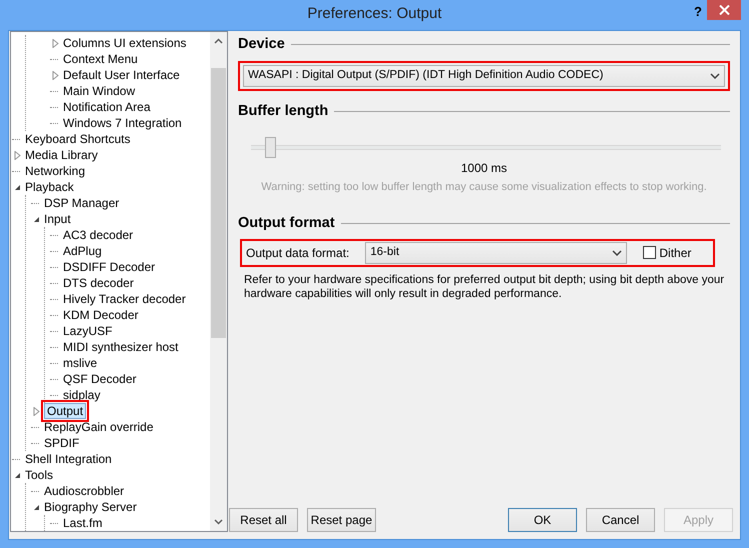 This screenshot has width=749, height=548. What do you see at coordinates (65, 411) in the screenshot?
I see `tree-item: Output` at bounding box center [65, 411].